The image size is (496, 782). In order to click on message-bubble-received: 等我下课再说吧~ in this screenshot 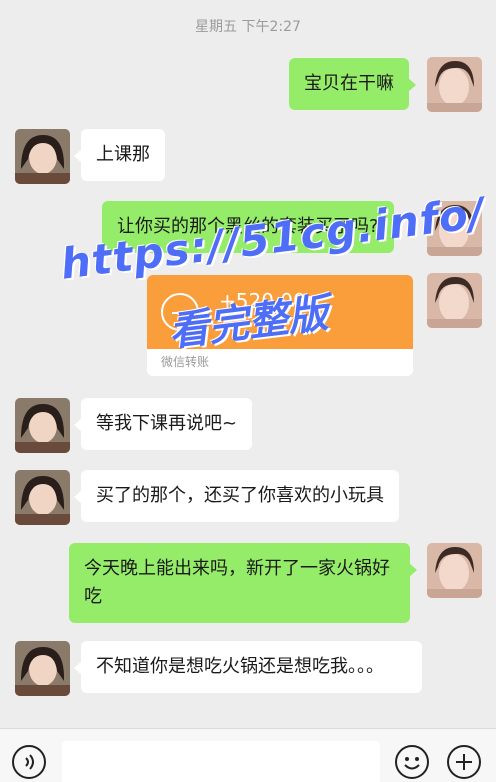, I will do `click(163, 424)`.